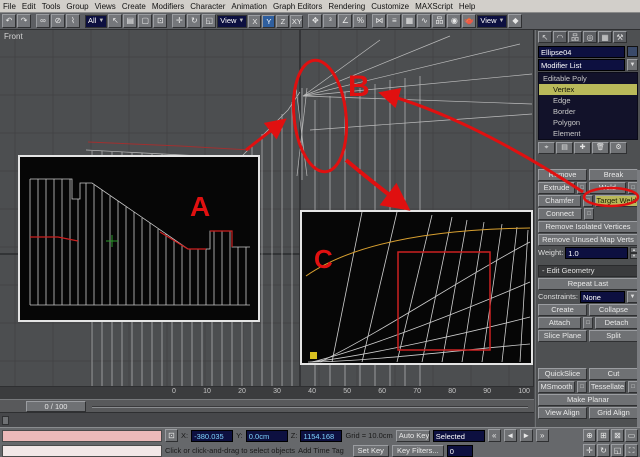 This screenshot has height=457, width=640. Describe the element at coordinates (588, 323) in the screenshot. I see `attach-settings-icon: □` at that location.